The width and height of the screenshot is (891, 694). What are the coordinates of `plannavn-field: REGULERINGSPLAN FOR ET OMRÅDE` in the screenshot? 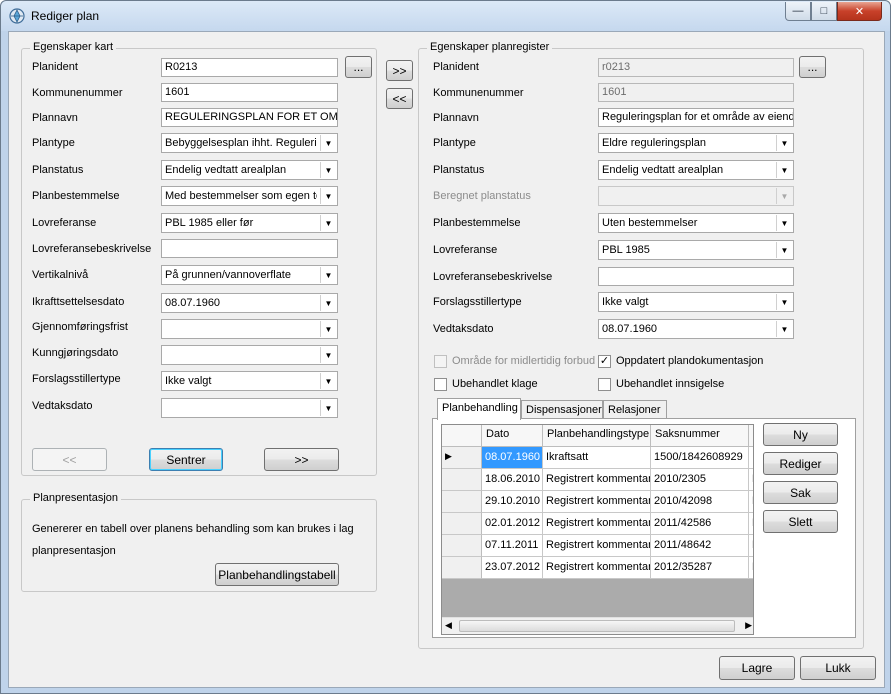 It's located at (249, 117).